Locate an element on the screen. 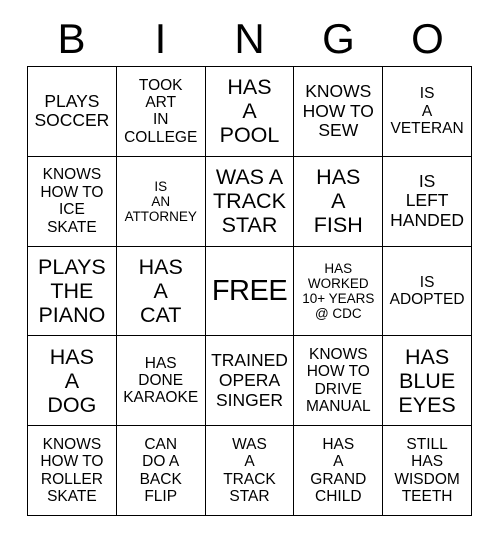  bingo-cell-r2-c2: IS AN ATTORNEY is located at coordinates (161, 201).